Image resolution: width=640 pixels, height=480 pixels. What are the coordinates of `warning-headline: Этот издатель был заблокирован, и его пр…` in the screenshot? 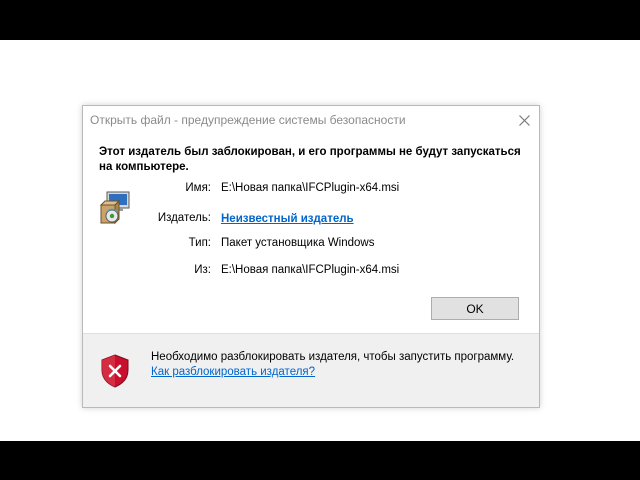 It's located at (310, 159).